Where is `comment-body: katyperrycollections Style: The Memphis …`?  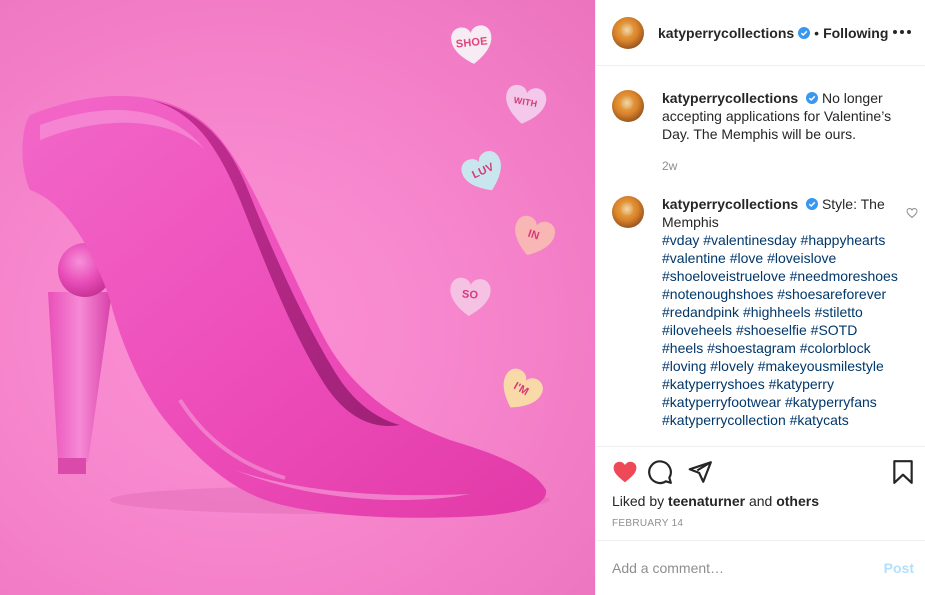 comment-body: katyperrycollections Style: The Memphis … is located at coordinates (782, 312).